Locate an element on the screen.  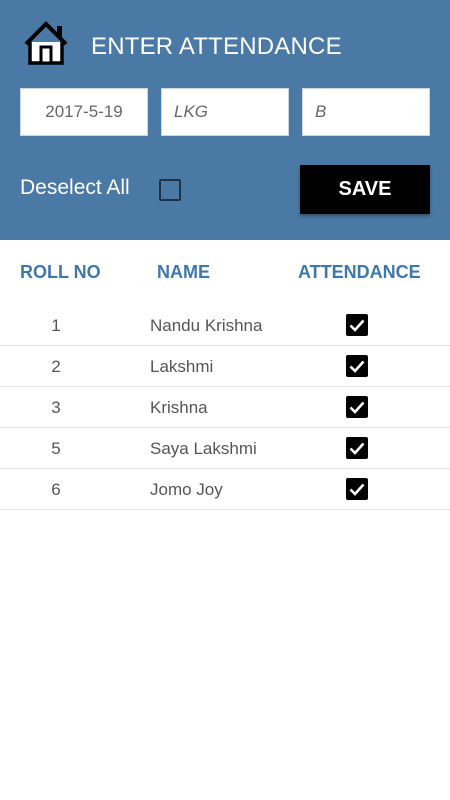
deselect-all-label: Deselect All is located at coordinates (75, 187).